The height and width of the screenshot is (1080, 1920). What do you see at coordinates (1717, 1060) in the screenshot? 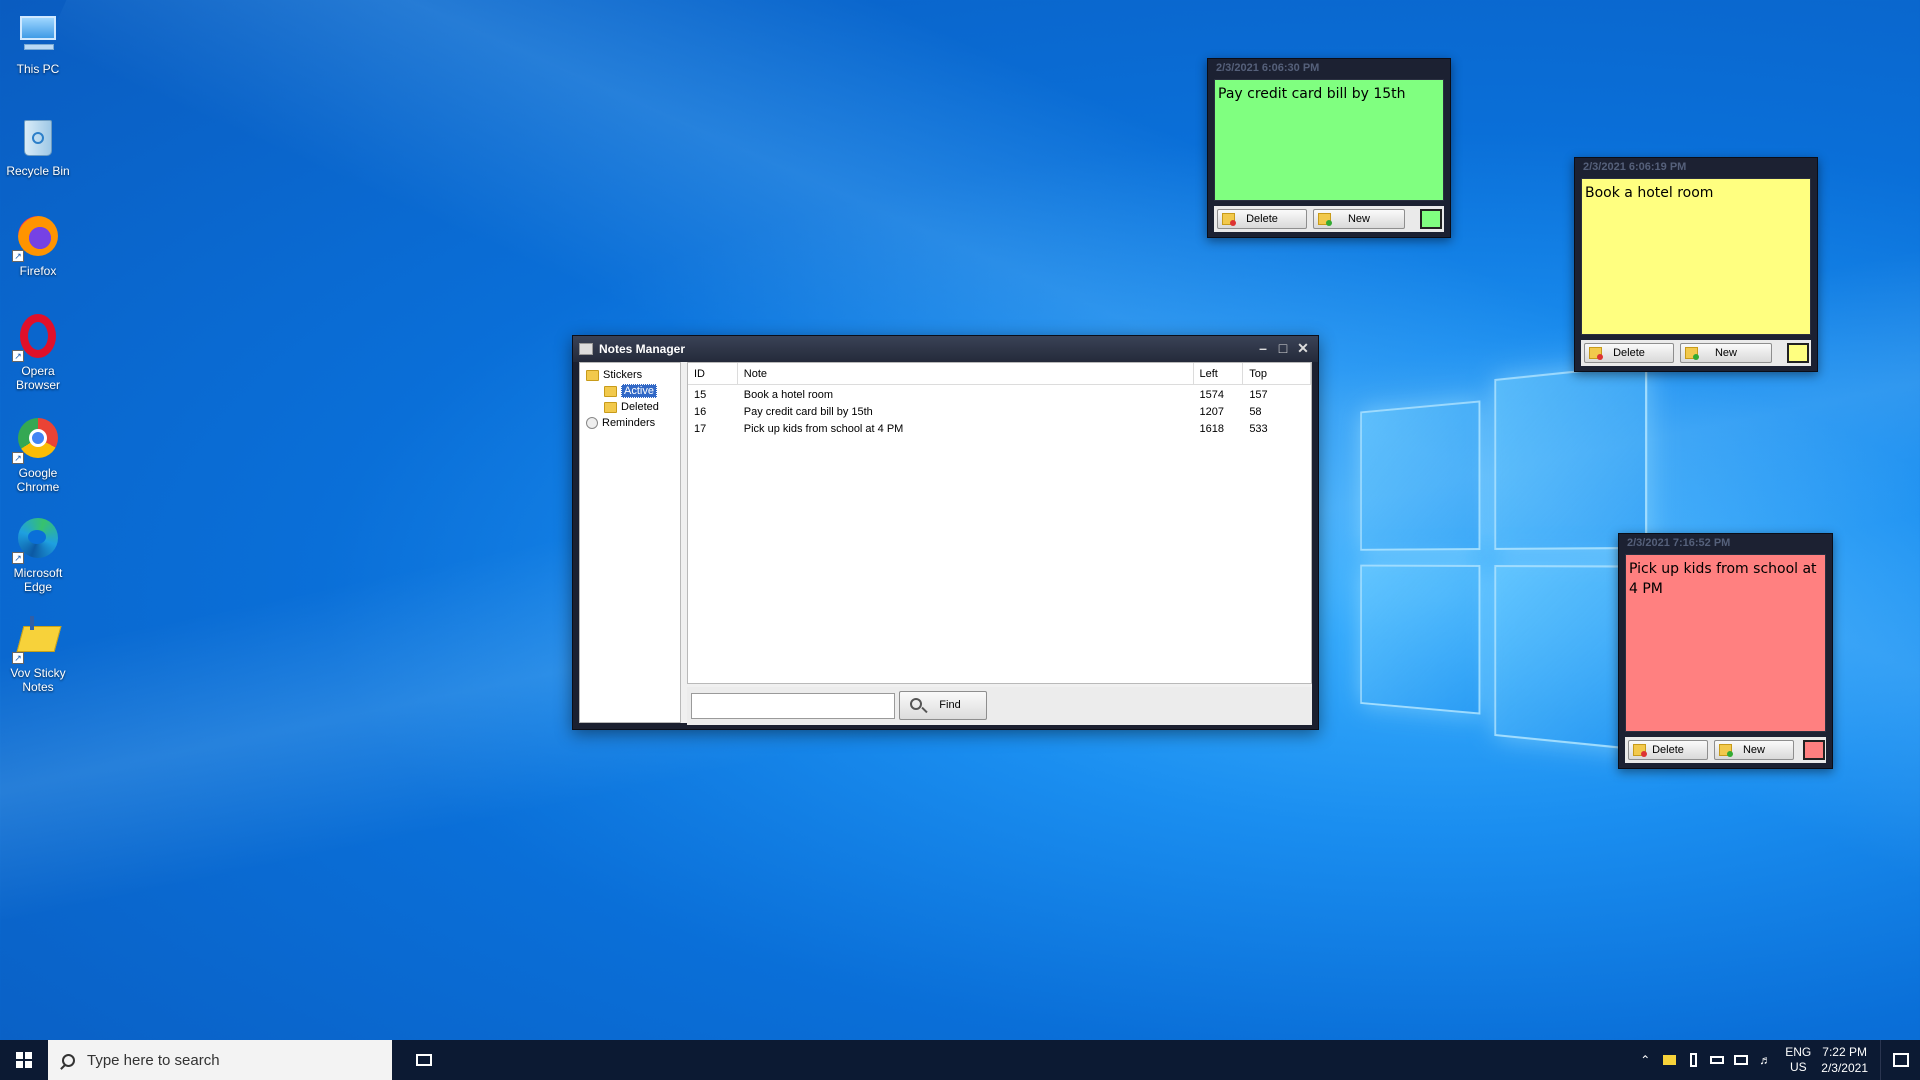
I see `battery-icon` at bounding box center [1717, 1060].